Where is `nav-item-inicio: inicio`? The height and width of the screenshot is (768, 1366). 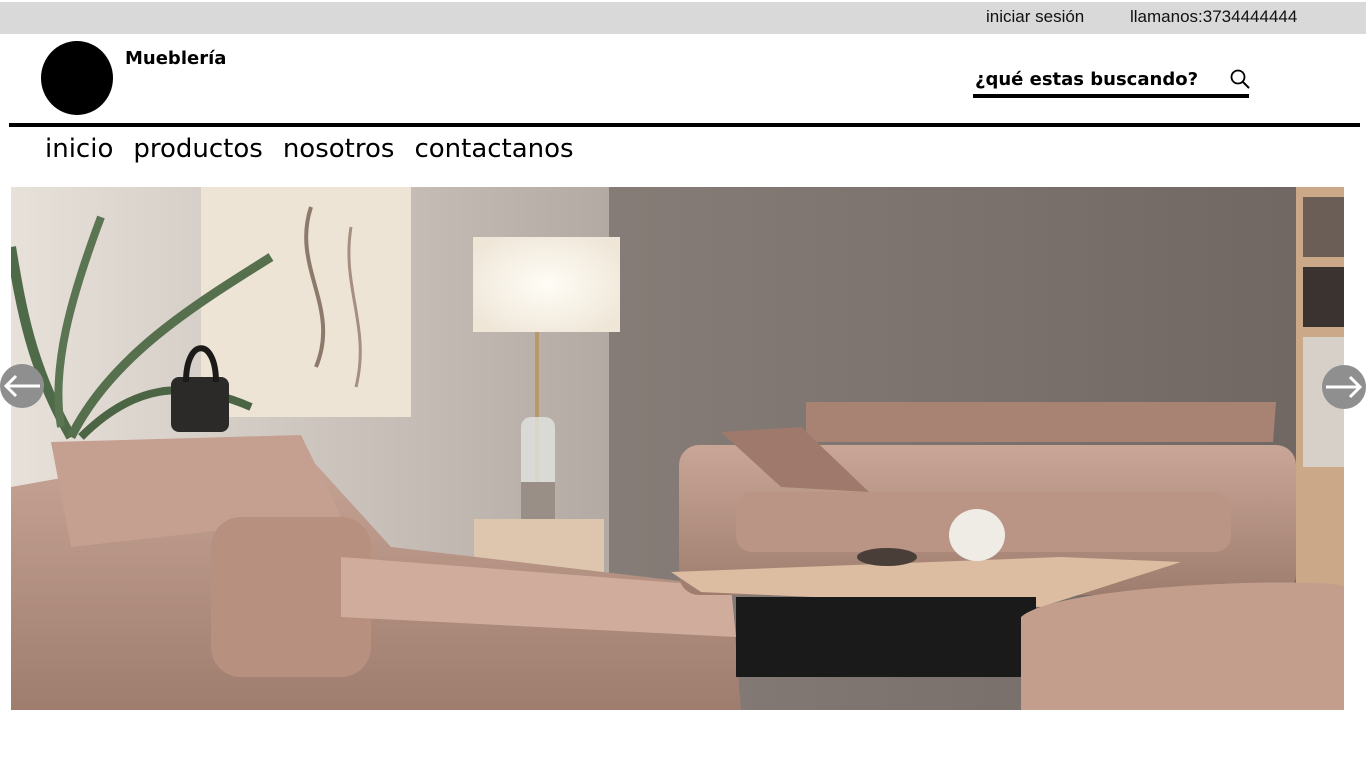
nav-item-inicio: inicio is located at coordinates (79, 149).